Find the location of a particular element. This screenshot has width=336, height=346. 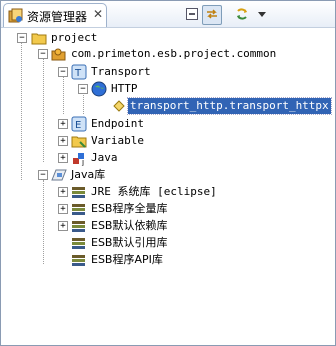

tree-node-label: Java库 is located at coordinates (88, 174).